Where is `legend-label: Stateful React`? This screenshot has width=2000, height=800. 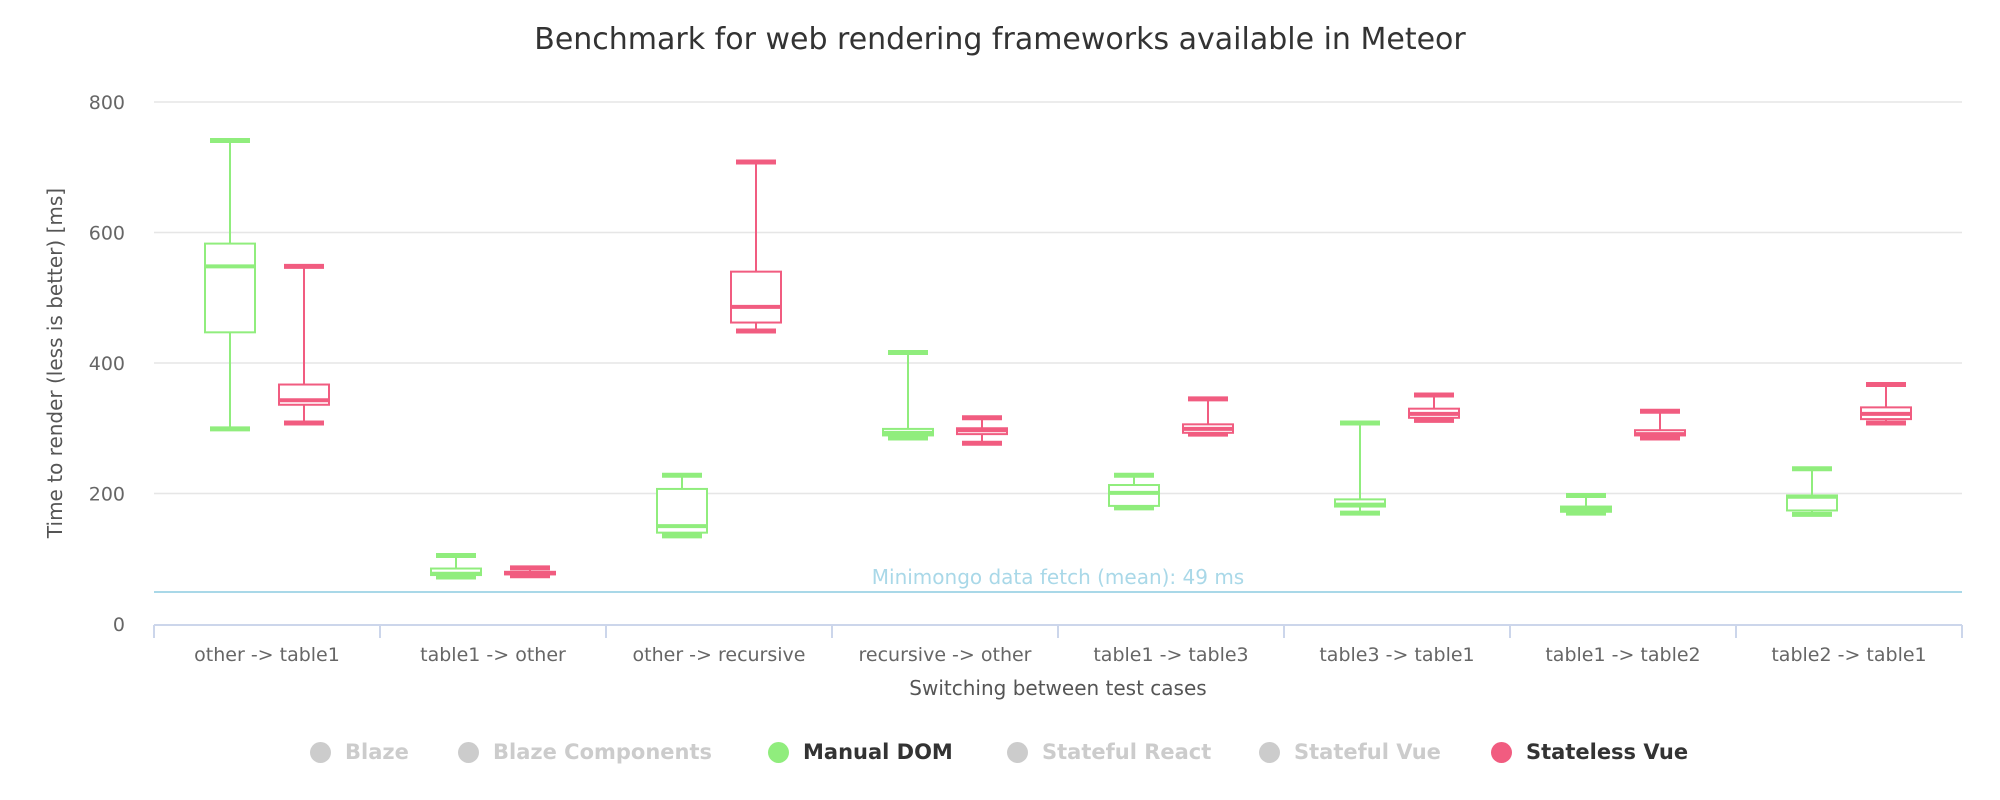 legend-label: Stateful React is located at coordinates (1127, 752).